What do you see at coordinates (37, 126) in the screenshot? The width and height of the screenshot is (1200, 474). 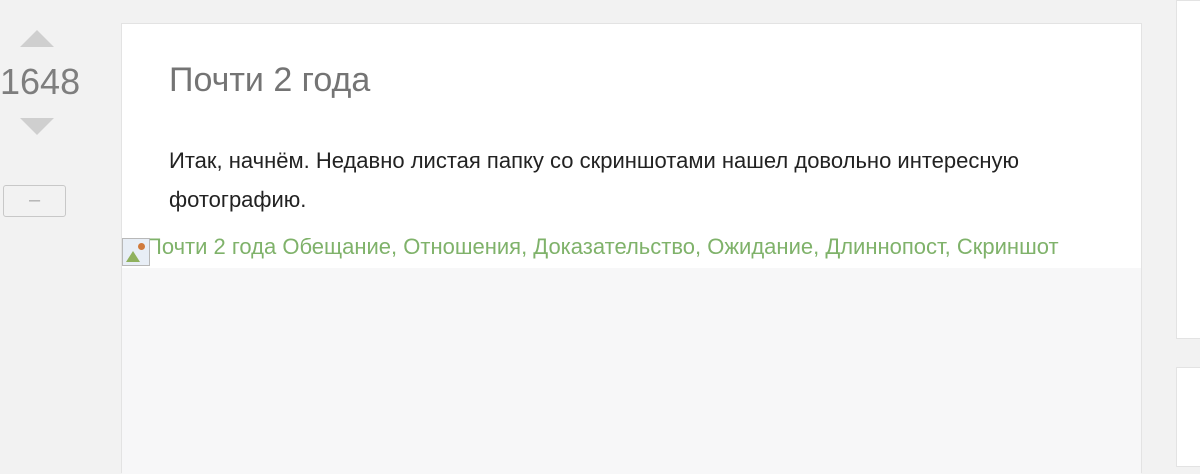 I see `downvote-arrow-icon` at bounding box center [37, 126].